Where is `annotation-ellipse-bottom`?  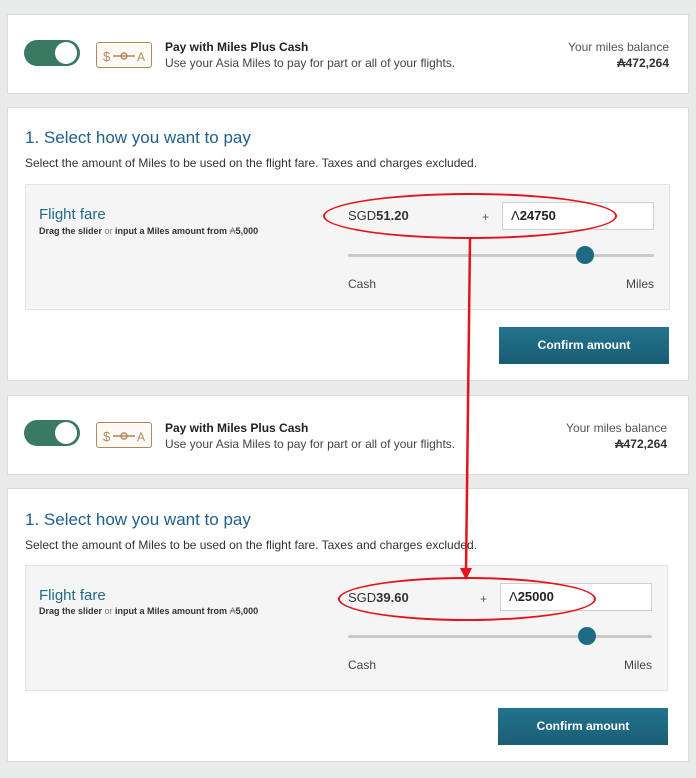 annotation-ellipse-bottom is located at coordinates (467, 599).